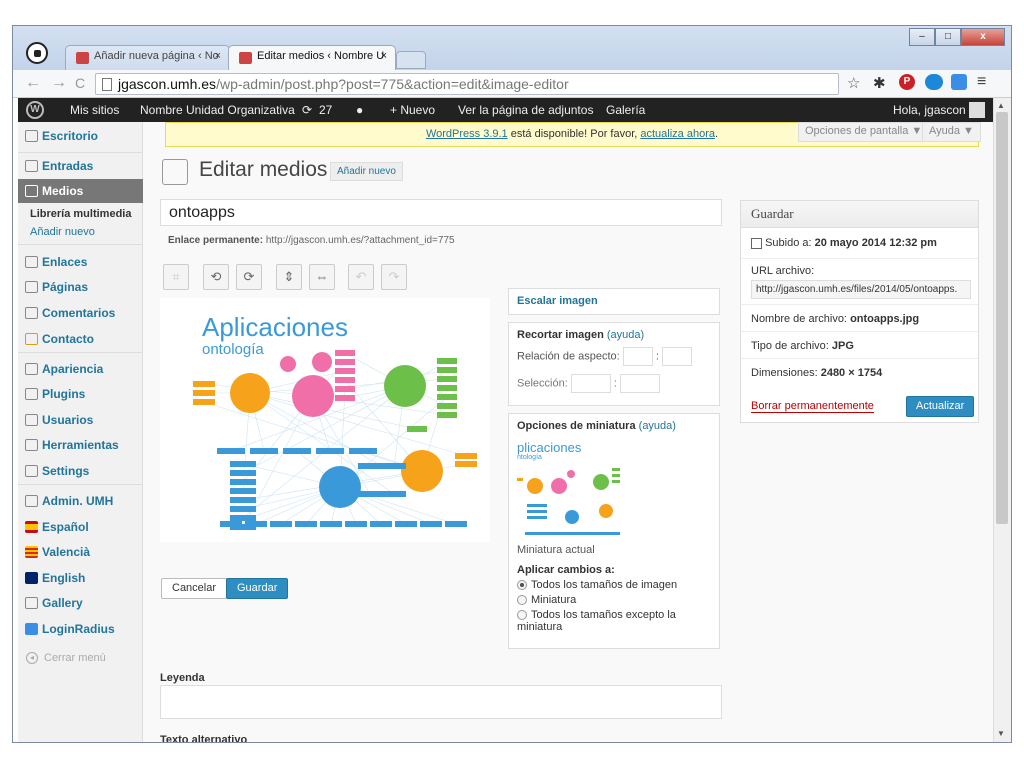 Image resolution: width=1024 pixels, height=768 pixels. I want to click on admin-bar-view-attachment: Ver la página de adjuntos, so click(525, 110).